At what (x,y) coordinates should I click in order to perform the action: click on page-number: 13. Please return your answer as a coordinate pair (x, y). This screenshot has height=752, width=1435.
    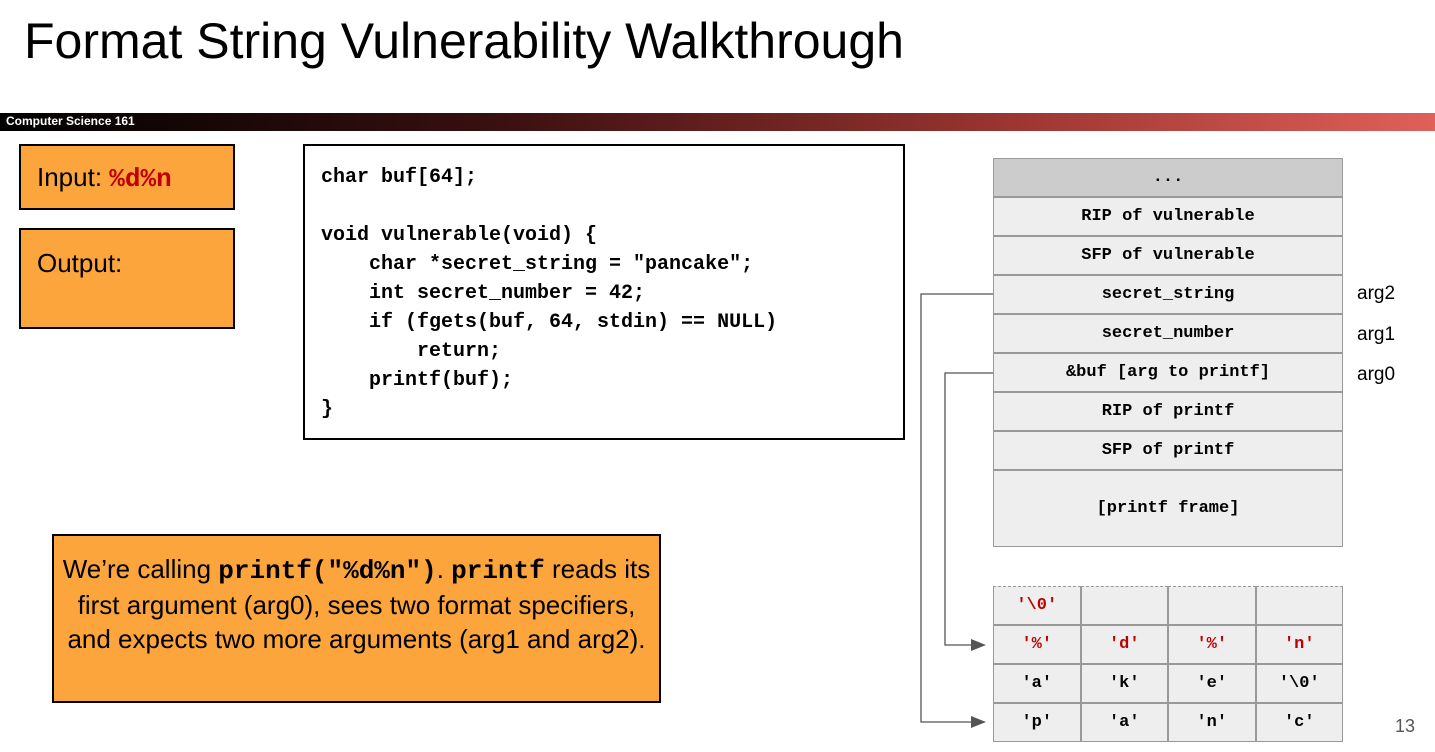
    Looking at the image, I should click on (1405, 726).